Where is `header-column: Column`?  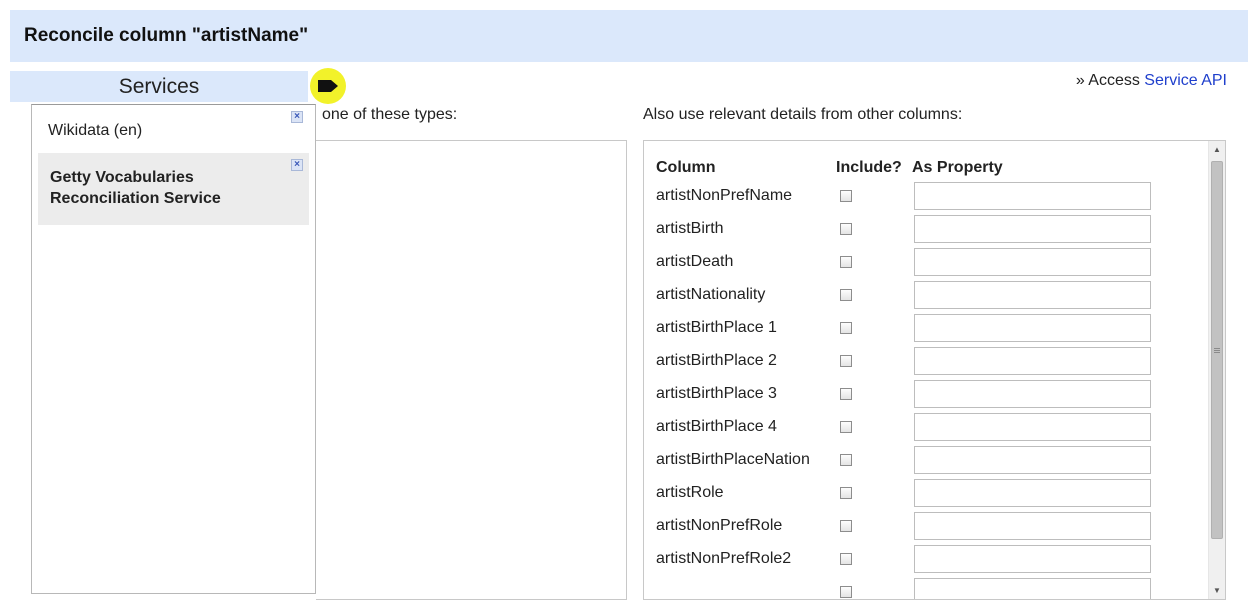
header-column: Column is located at coordinates (746, 168).